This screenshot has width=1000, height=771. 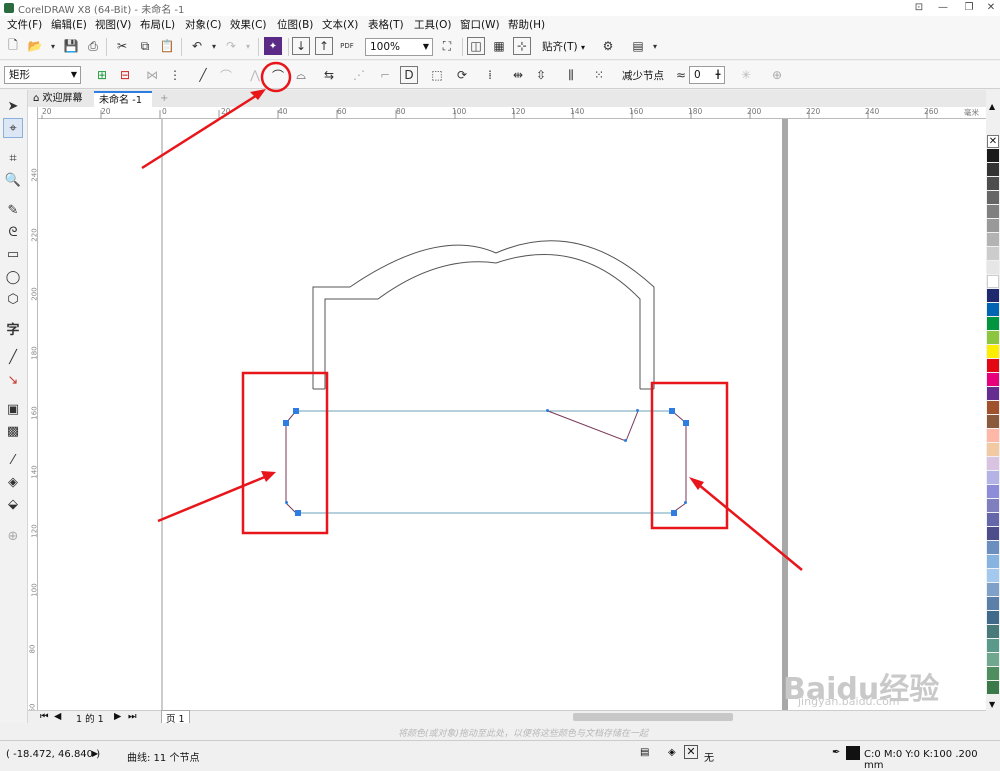 I want to click on outline-info: C:0 M:0 Y:0 K:100 .200 mm, so click(x=921, y=760).